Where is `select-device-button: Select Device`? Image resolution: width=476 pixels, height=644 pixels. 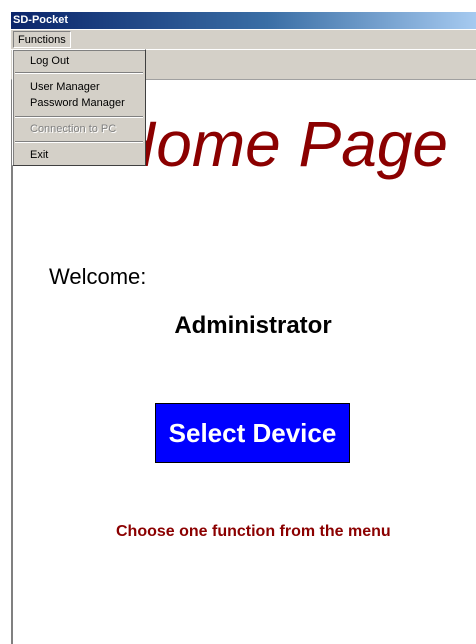 select-device-button: Select Device is located at coordinates (252, 433).